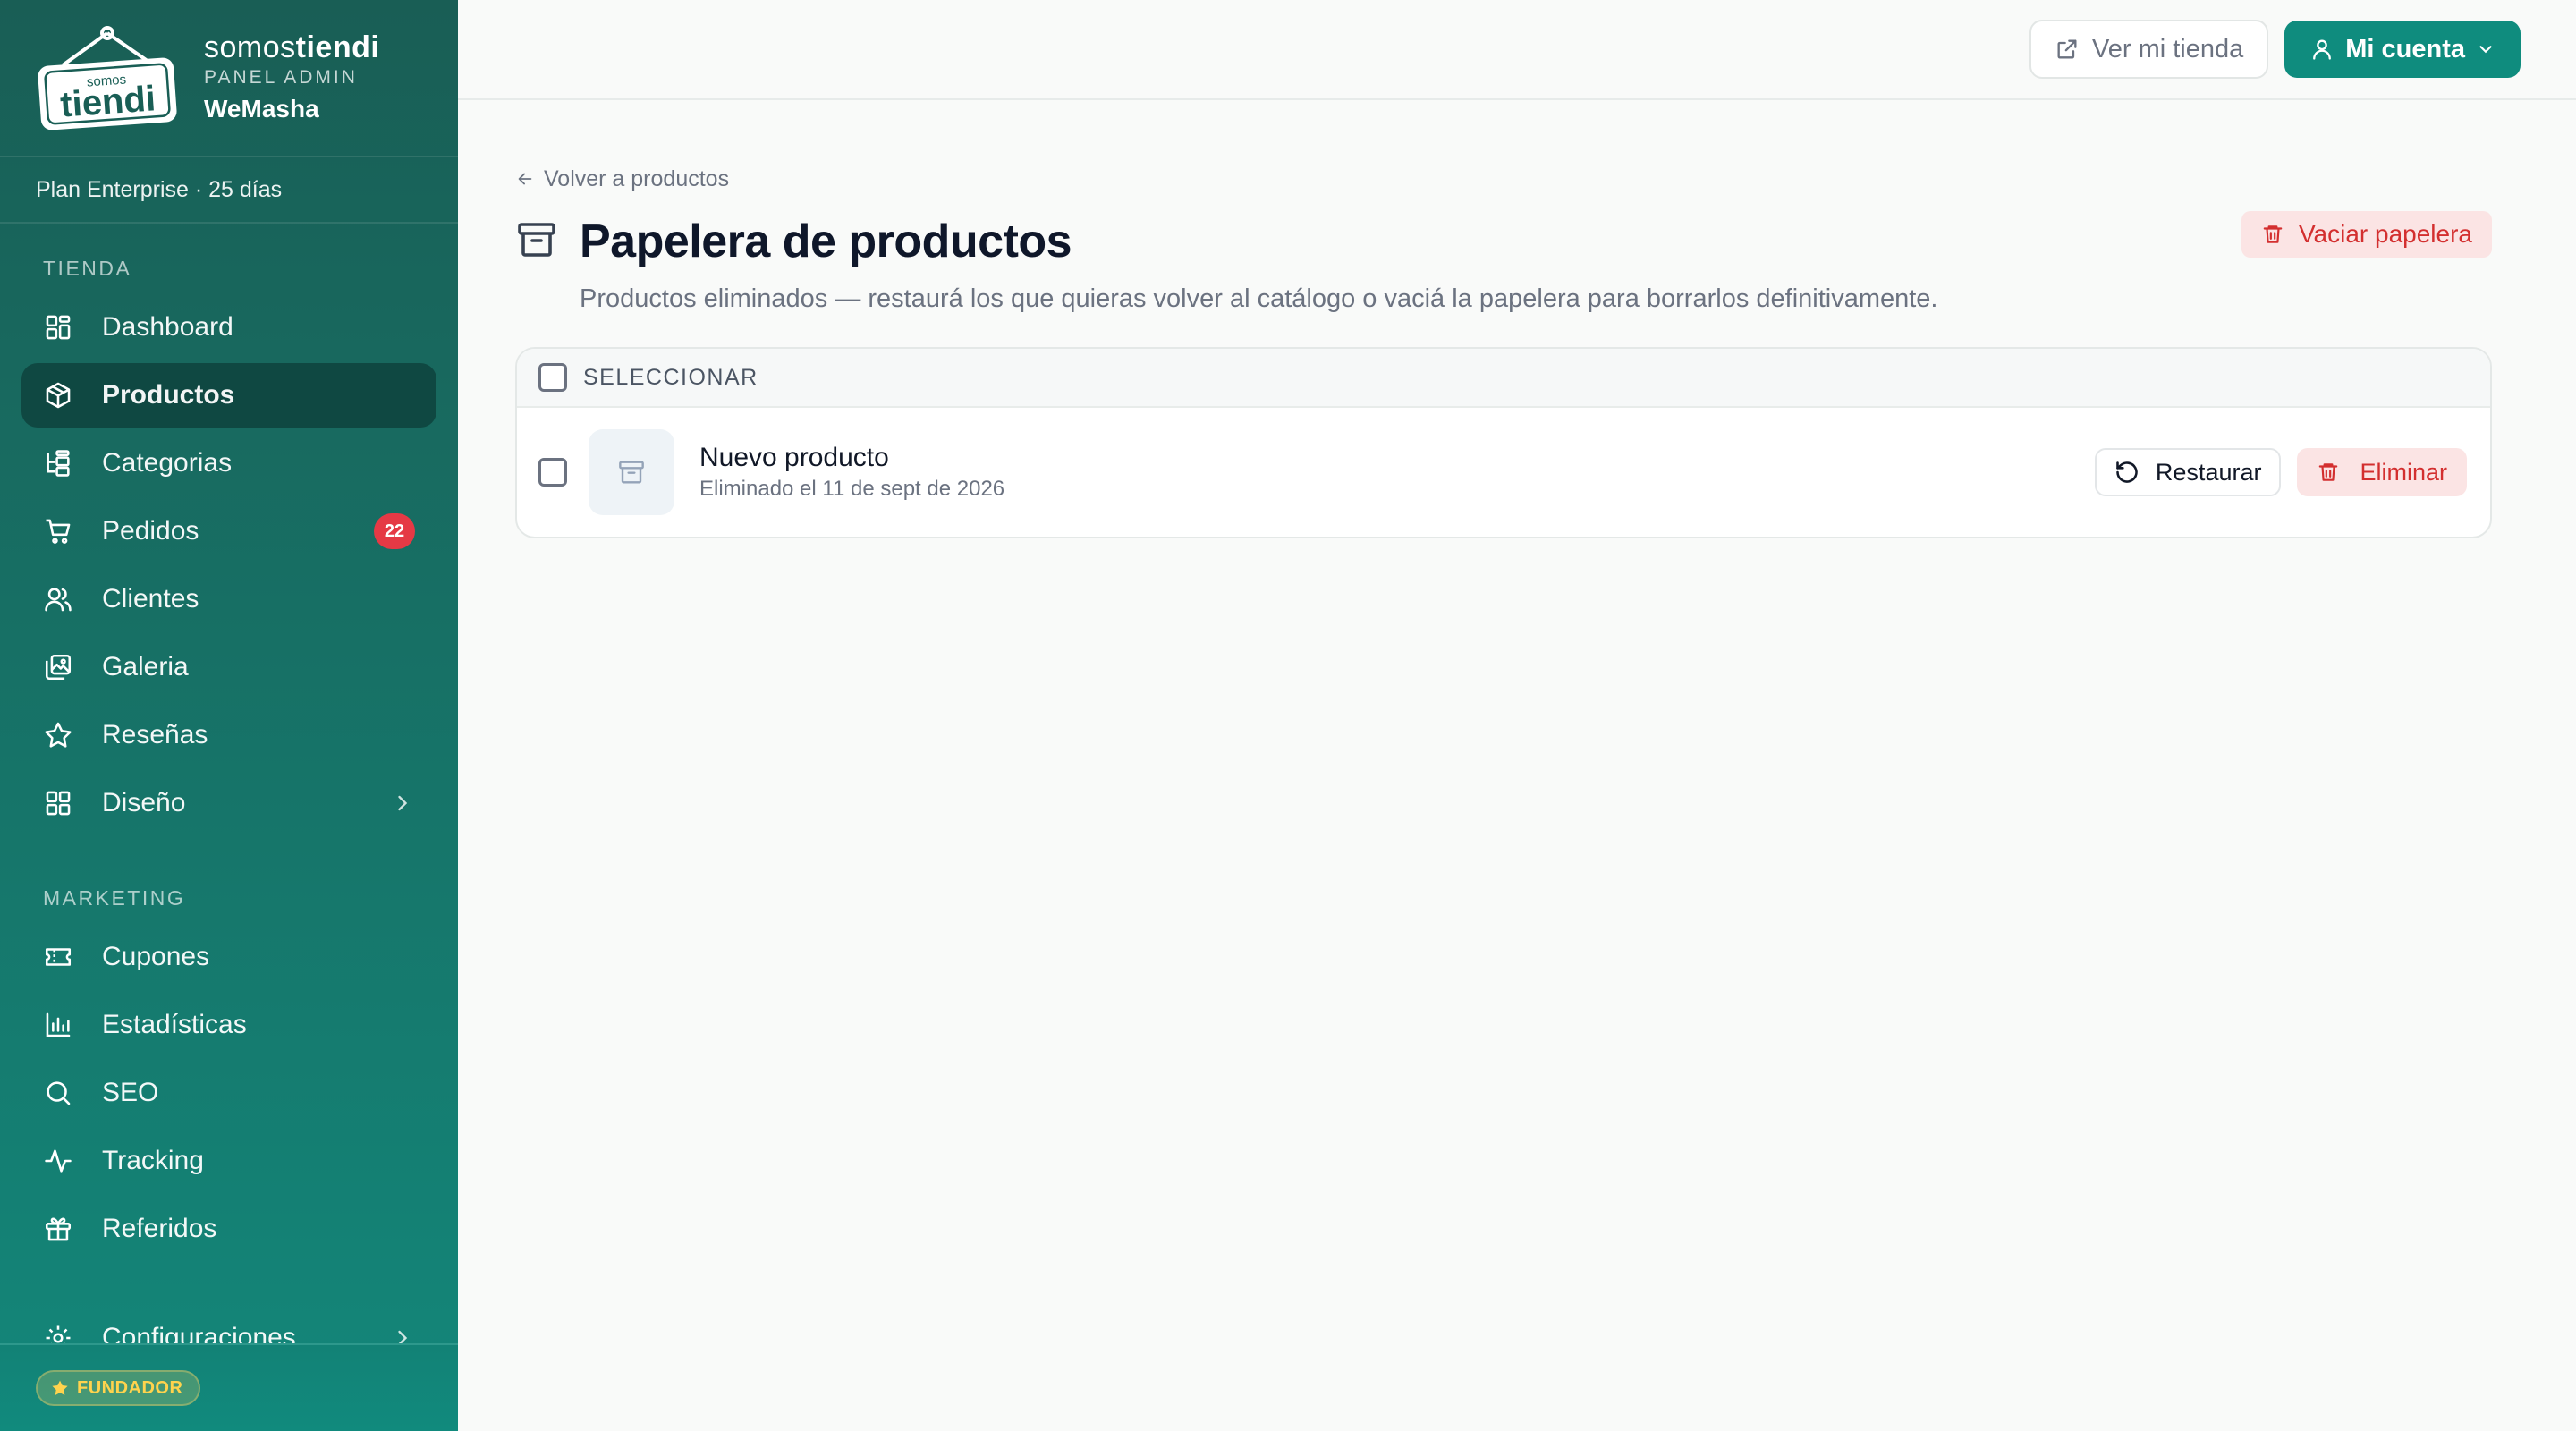 This screenshot has height=1431, width=2576. What do you see at coordinates (281, 78) in the screenshot?
I see `panel-subtitle: PANEL ADMIN` at bounding box center [281, 78].